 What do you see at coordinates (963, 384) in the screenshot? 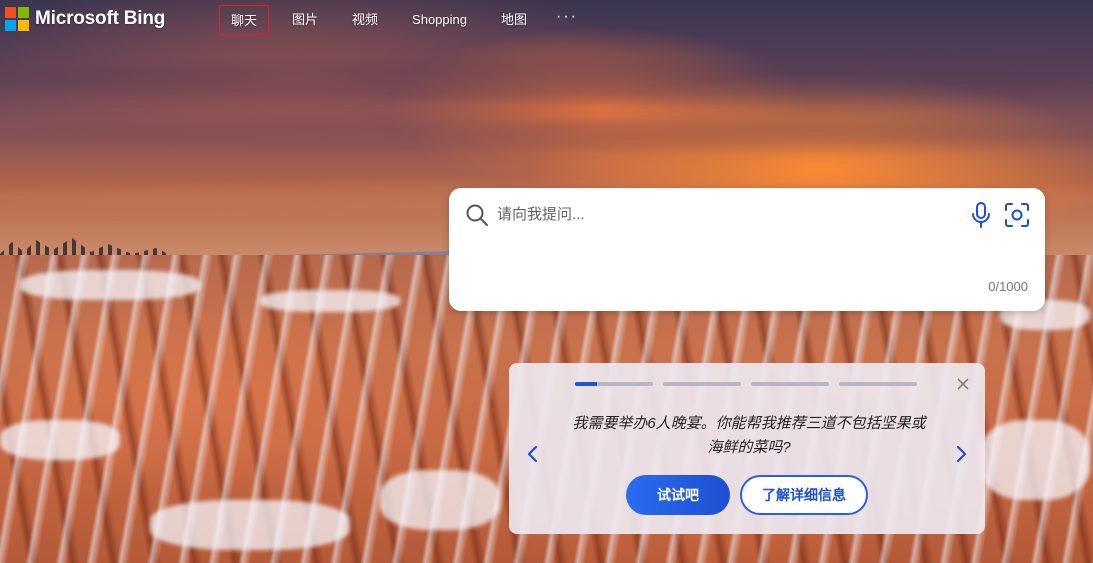
I see `close-icon` at bounding box center [963, 384].